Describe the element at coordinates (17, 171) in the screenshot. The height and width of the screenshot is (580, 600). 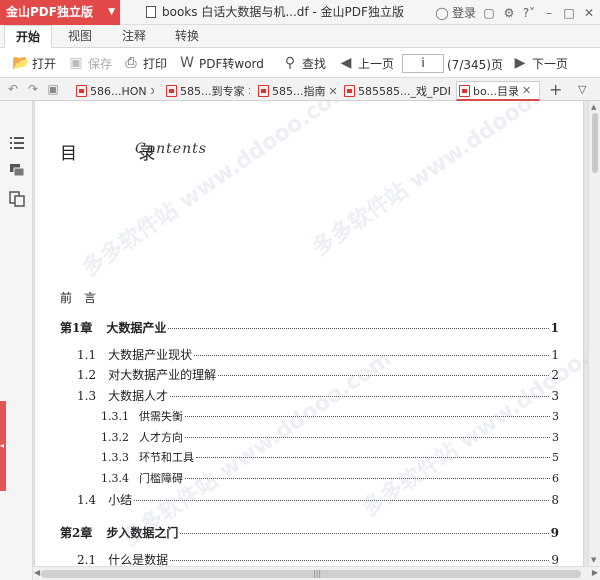
I see `comments-icon` at that location.